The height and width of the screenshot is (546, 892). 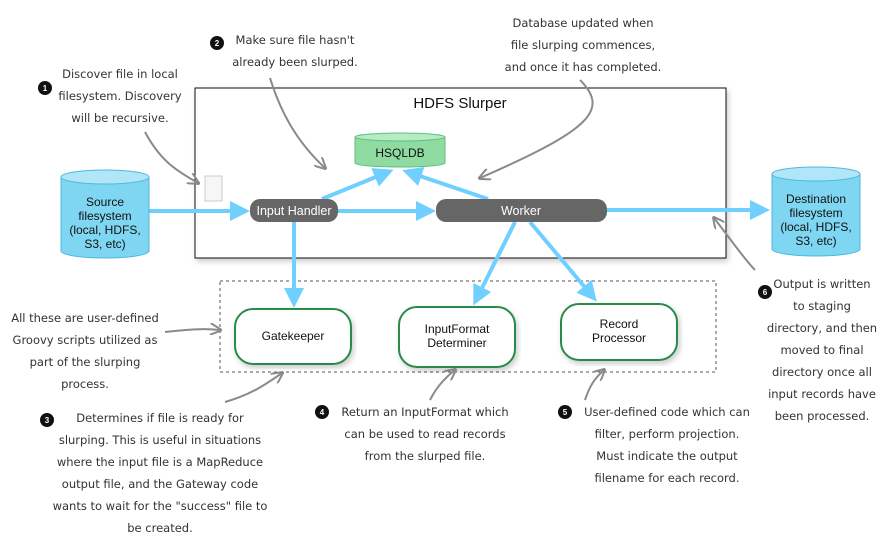 I want to click on note-text: output file, and the Gateway code, so click(x=160, y=484).